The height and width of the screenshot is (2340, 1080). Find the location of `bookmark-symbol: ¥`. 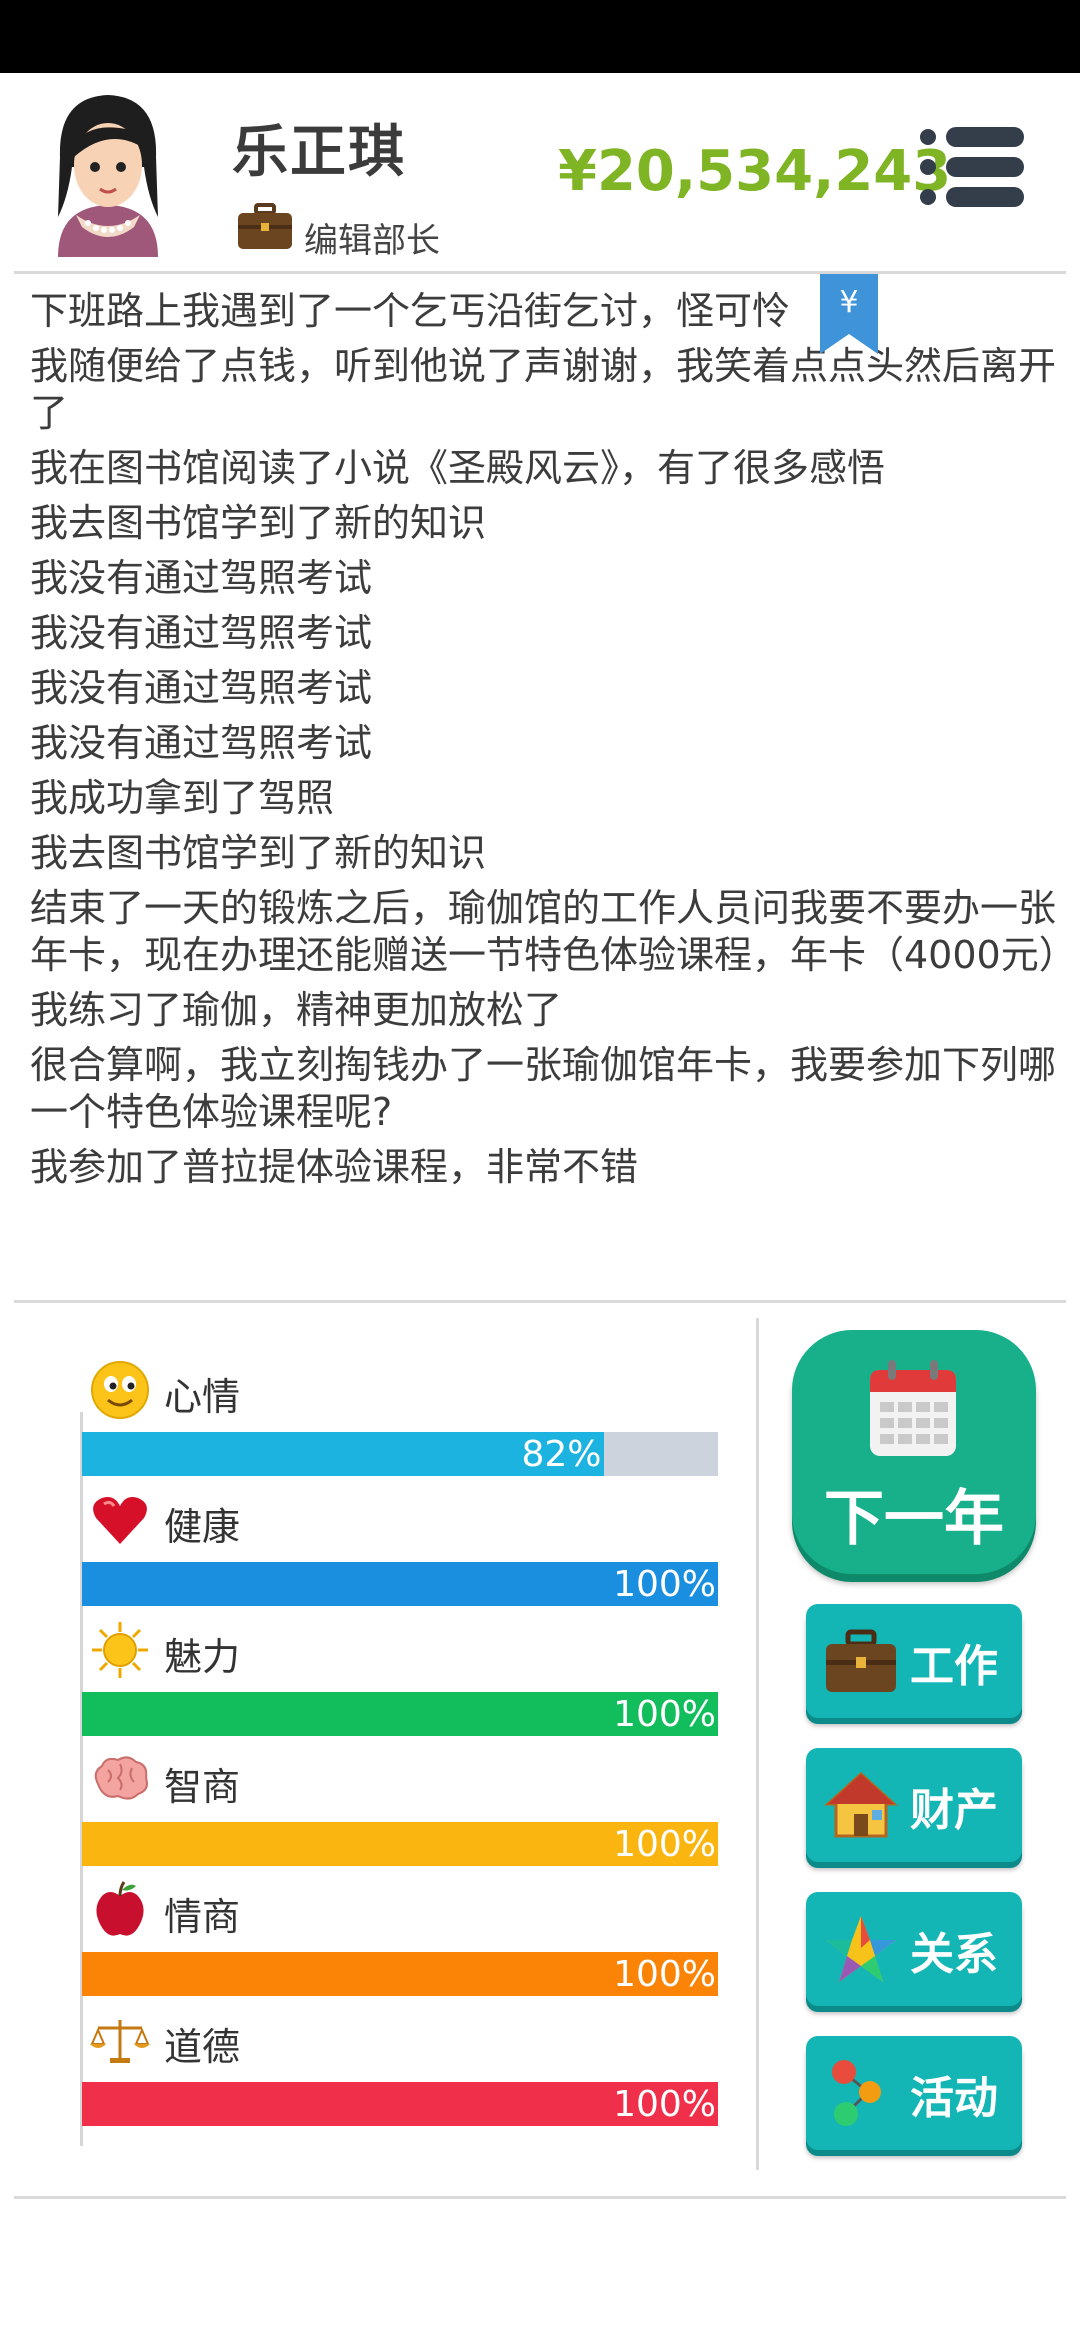

bookmark-symbol: ¥ is located at coordinates (848, 302).